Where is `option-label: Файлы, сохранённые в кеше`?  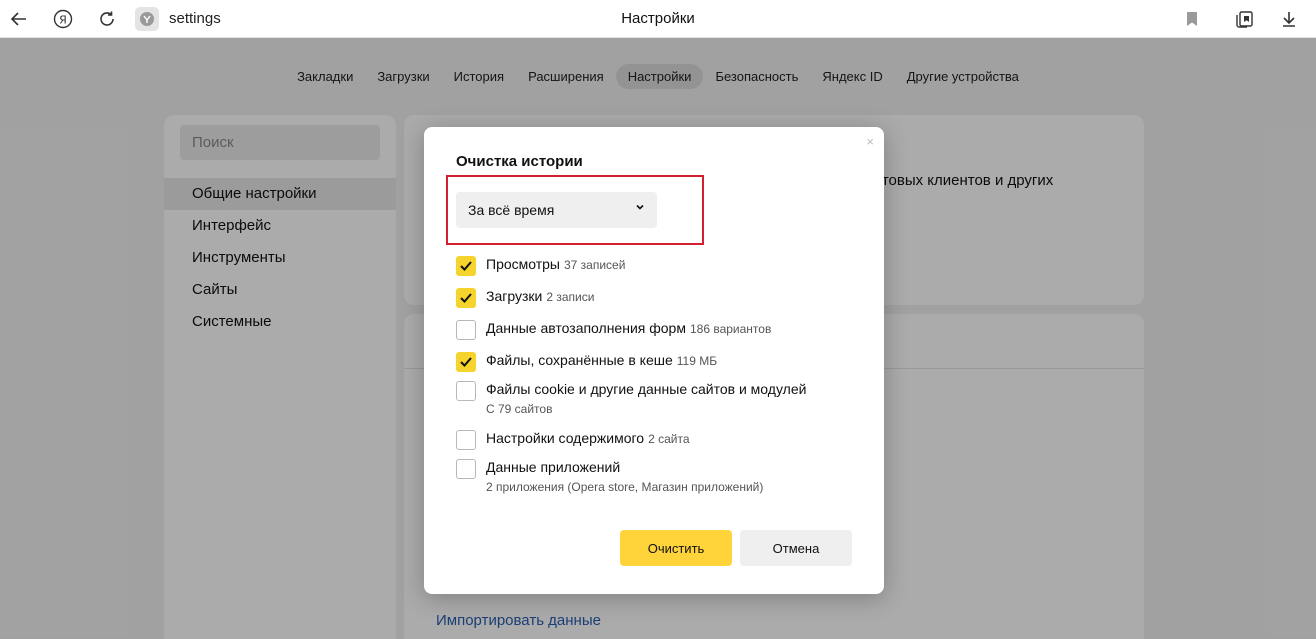
option-label: Файлы, сохранённые в кеше is located at coordinates (579, 360).